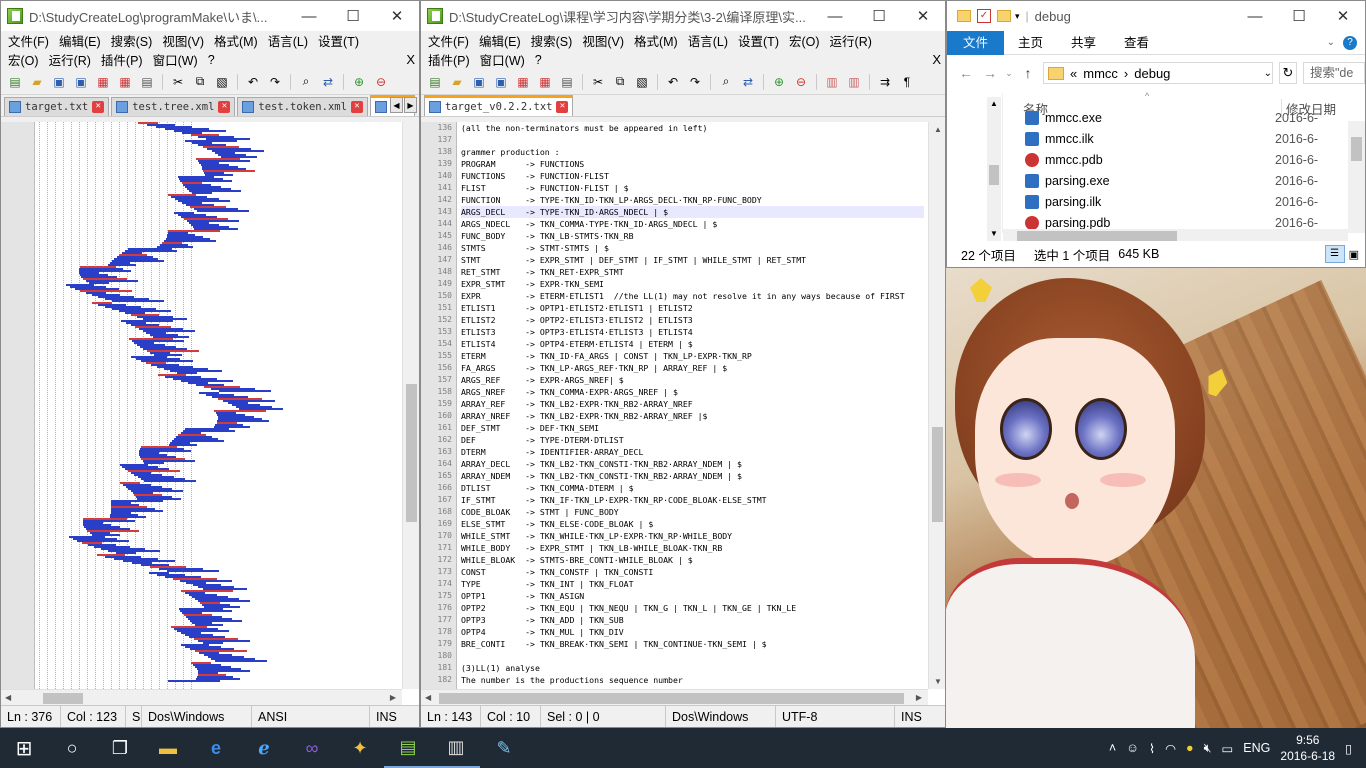  I want to click on tab-scroll-left-icon: ◀, so click(396, 105).